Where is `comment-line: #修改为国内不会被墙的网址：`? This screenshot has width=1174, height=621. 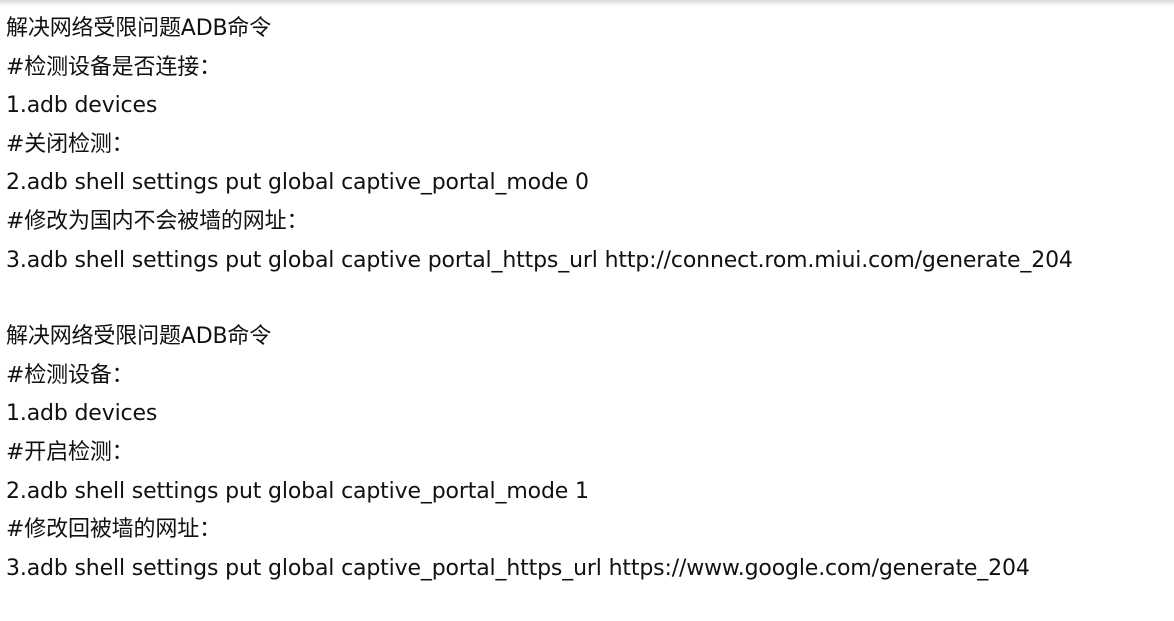
comment-line: #修改为国内不会被墙的网址： is located at coordinates (157, 221).